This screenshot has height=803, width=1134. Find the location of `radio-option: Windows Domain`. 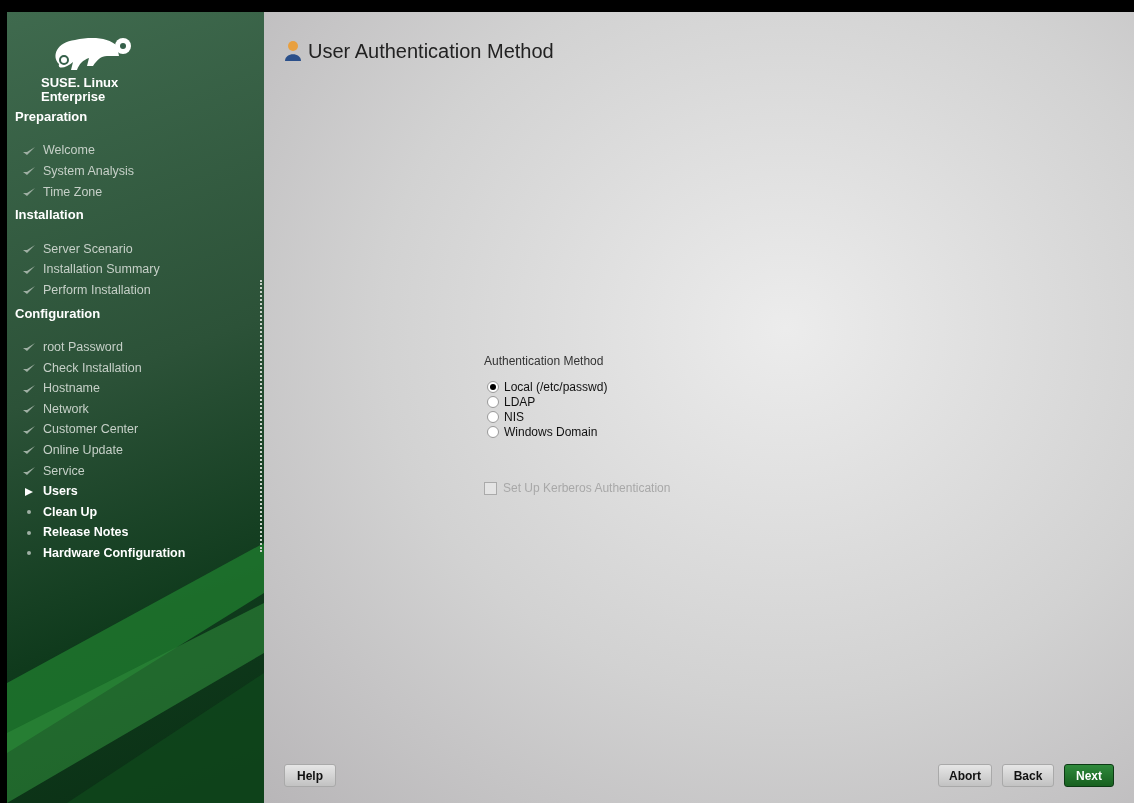

radio-option: Windows Domain is located at coordinates (542, 431).